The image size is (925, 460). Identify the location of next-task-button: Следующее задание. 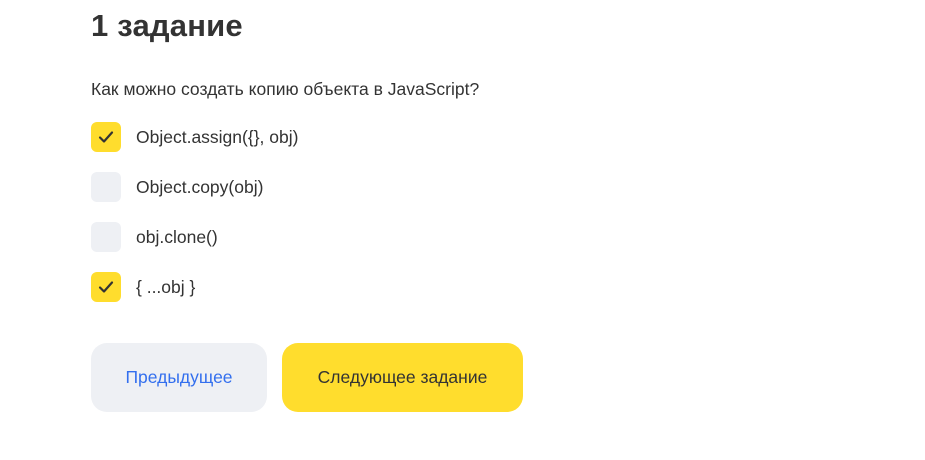
(402, 377).